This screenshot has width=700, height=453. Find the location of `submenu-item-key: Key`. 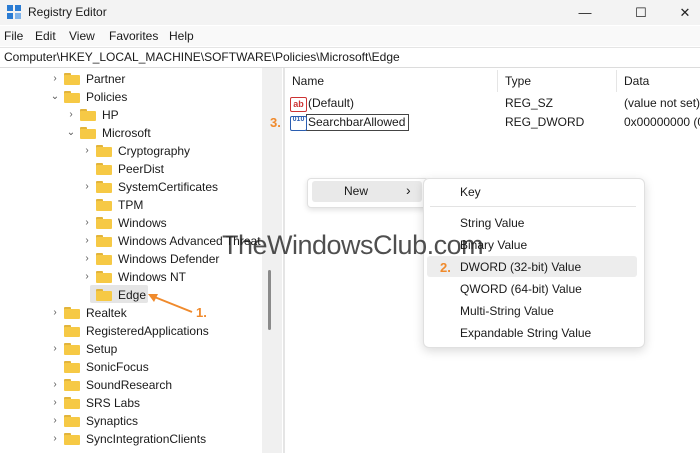

submenu-item-key: Key is located at coordinates (470, 192).